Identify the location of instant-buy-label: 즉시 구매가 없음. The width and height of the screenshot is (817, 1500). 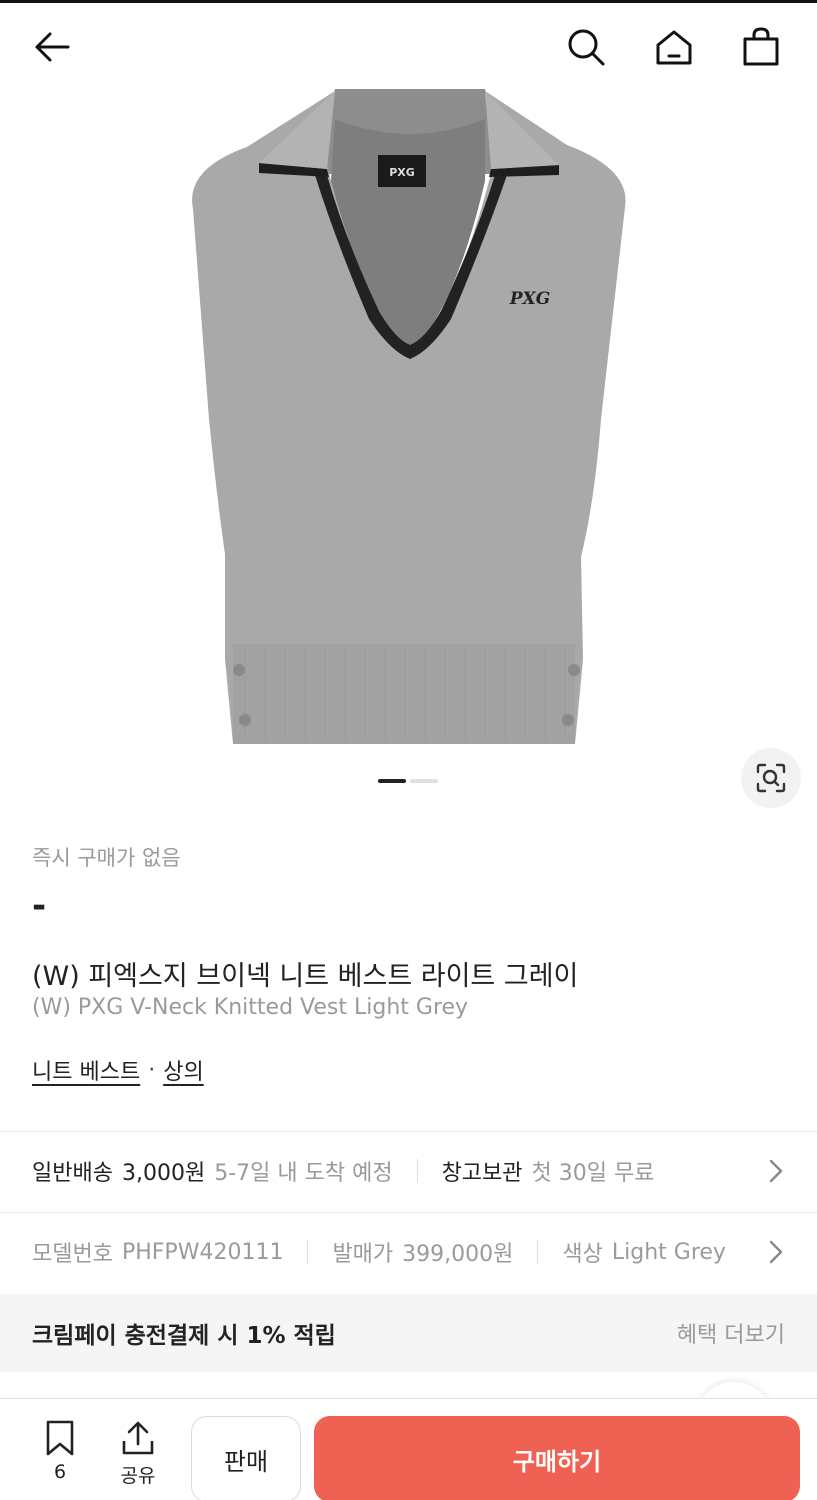
(106, 858).